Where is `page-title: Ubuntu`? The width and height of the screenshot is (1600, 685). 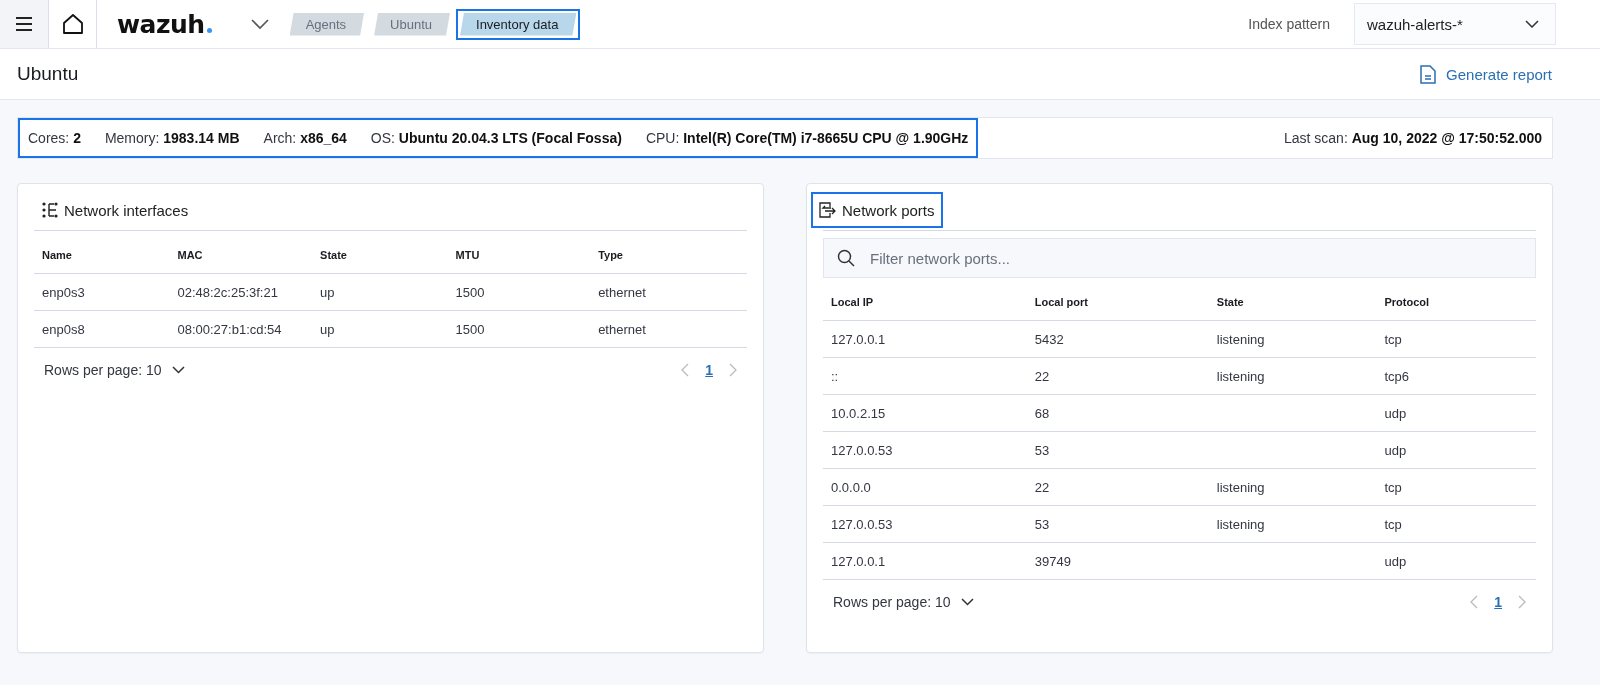
page-title: Ubuntu is located at coordinates (48, 74).